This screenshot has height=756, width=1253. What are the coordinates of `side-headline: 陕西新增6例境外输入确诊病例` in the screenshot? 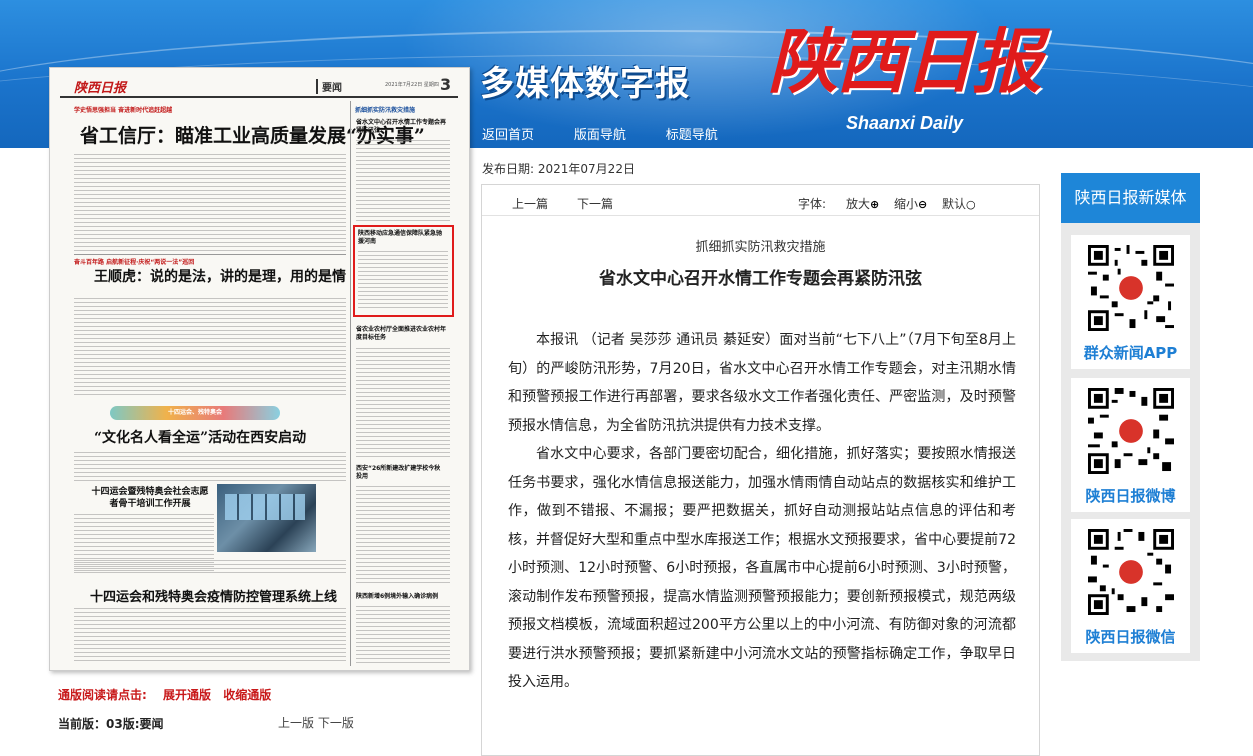 It's located at (401, 597).